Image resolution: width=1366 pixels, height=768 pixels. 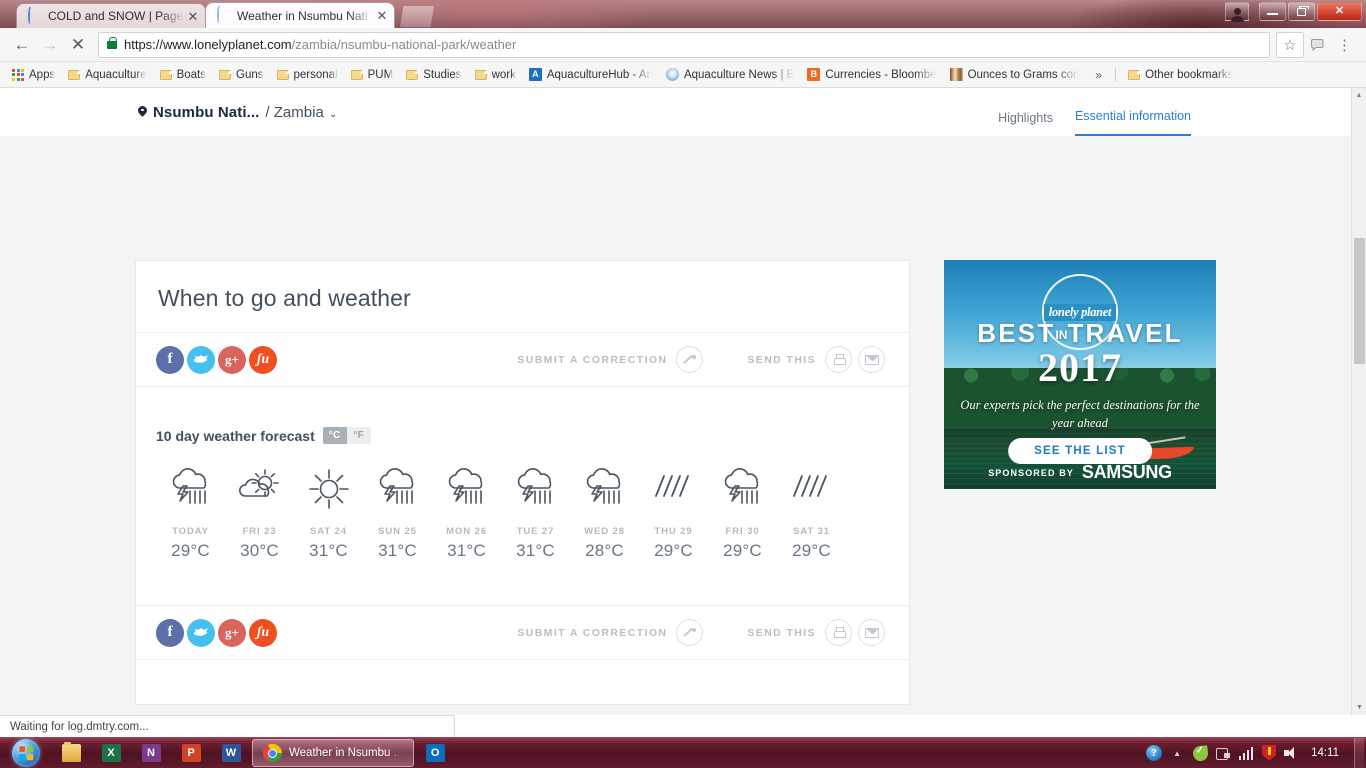 I want to click on browser-tab-1: COLD and SNOW | Page ✕, so click(x=111, y=15).